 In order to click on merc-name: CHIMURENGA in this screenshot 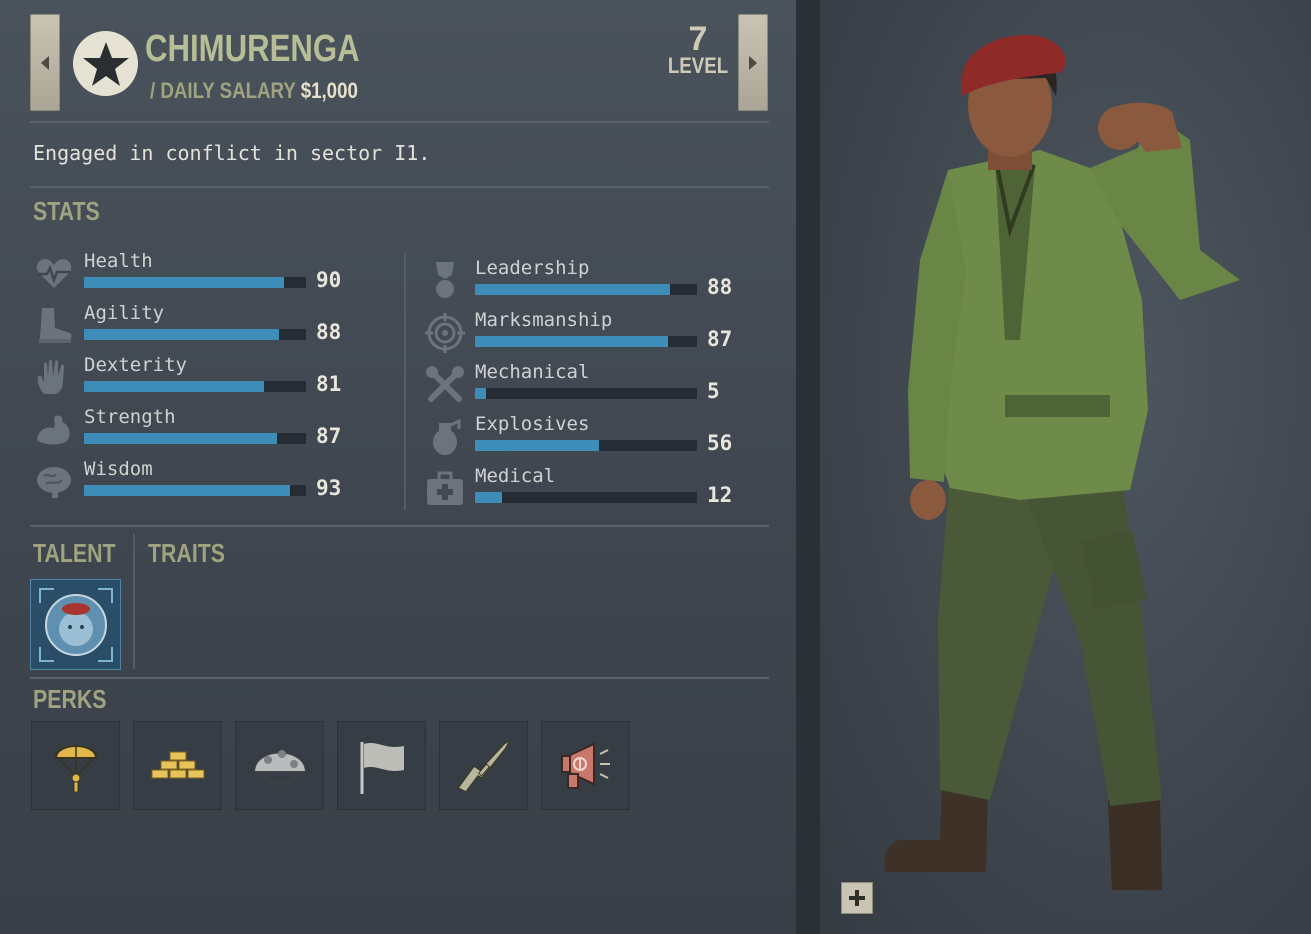, I will do `click(252, 49)`.